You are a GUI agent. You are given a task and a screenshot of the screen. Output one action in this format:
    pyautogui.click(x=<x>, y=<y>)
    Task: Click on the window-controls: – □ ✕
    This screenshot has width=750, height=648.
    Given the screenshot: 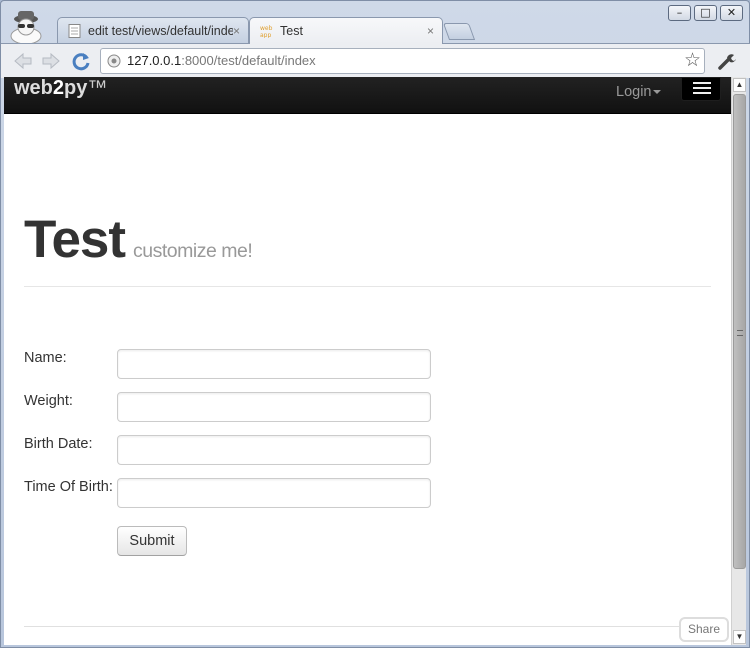 What is the action you would take?
    pyautogui.click(x=705, y=13)
    